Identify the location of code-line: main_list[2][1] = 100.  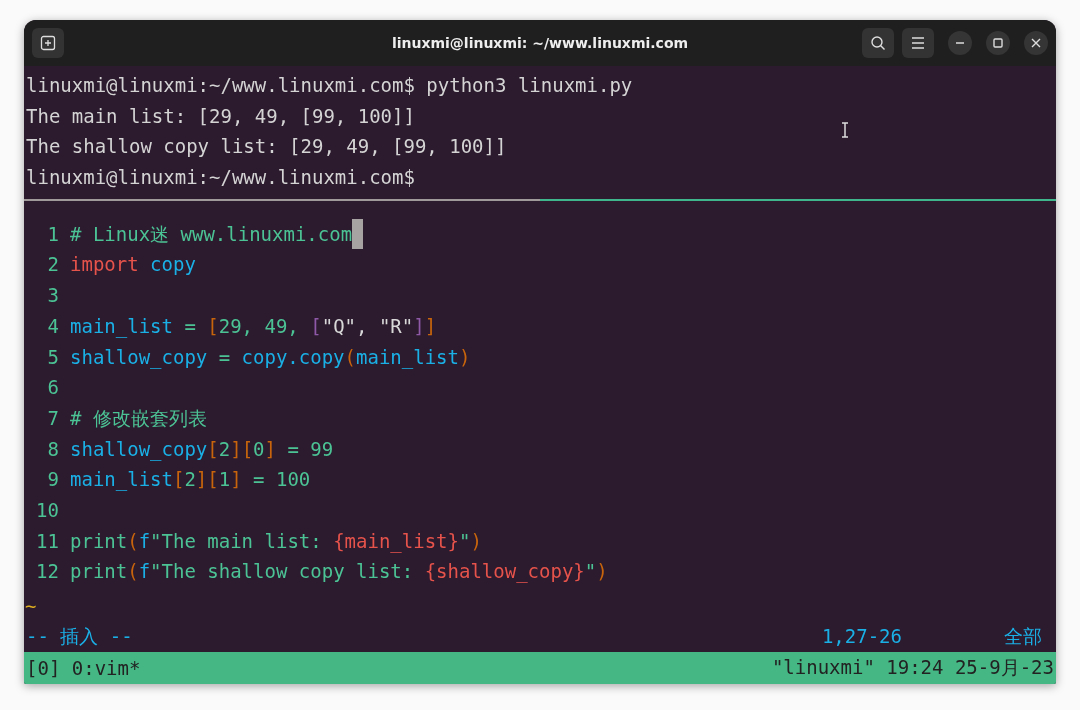
(190, 480).